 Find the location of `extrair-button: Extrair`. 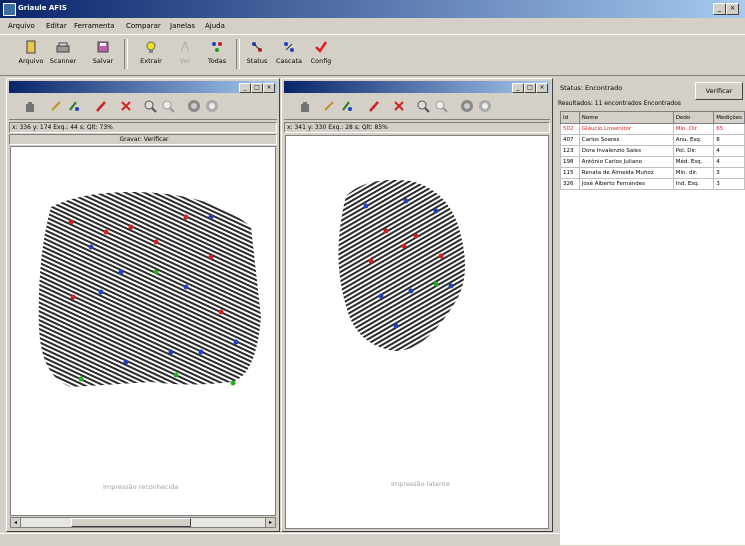

extrair-button: Extrair is located at coordinates (151, 55).